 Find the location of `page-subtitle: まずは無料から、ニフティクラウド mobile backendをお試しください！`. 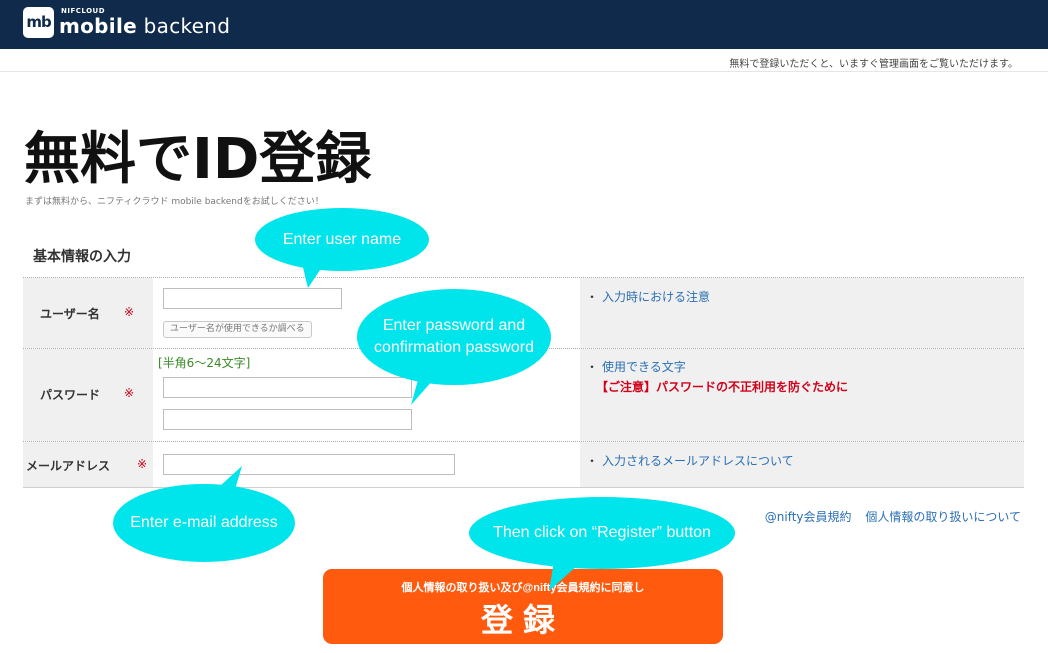

page-subtitle: まずは無料から、ニフティクラウド mobile backendをお試しください！ is located at coordinates (174, 202).